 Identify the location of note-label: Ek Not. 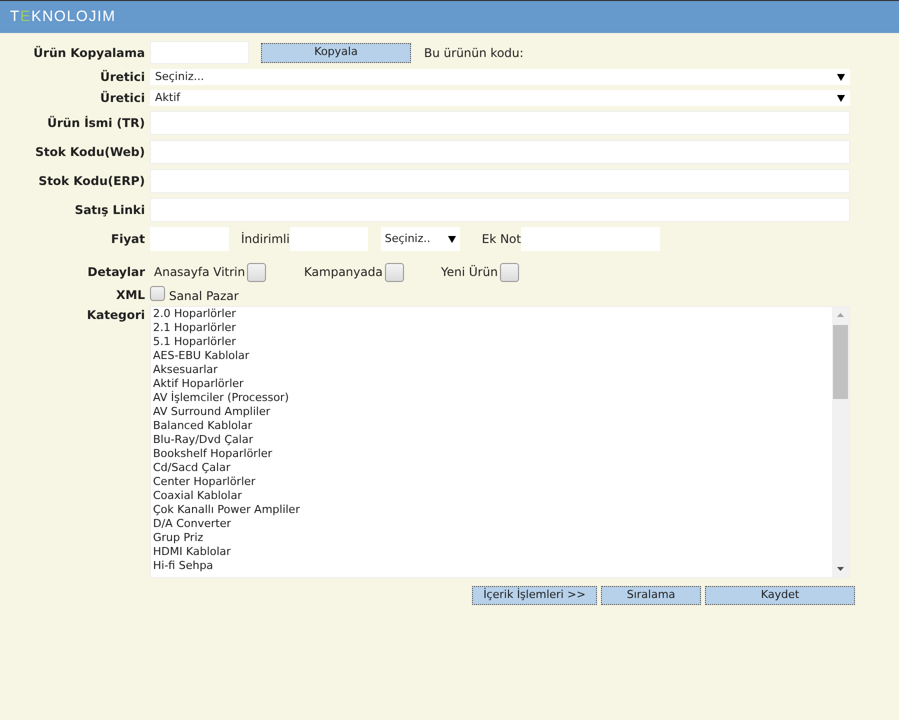
(502, 239).